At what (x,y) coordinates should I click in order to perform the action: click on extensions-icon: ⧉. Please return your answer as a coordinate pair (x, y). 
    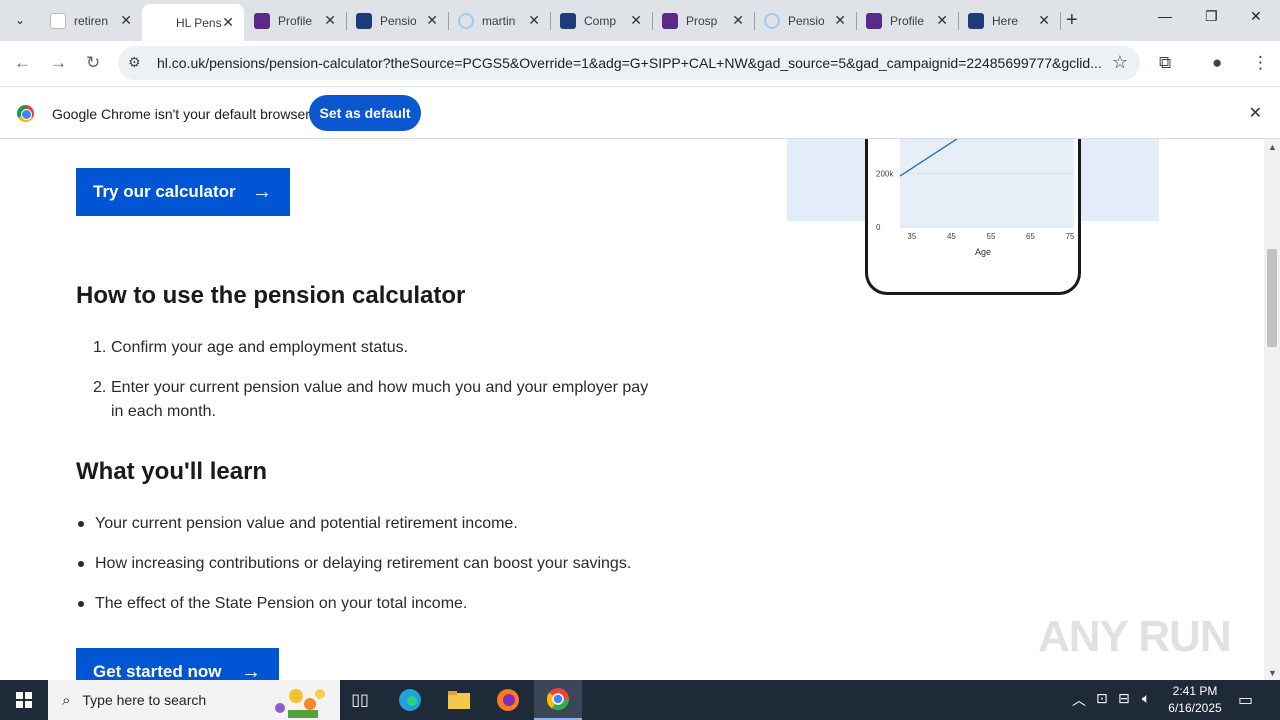
    Looking at the image, I should click on (1165, 63).